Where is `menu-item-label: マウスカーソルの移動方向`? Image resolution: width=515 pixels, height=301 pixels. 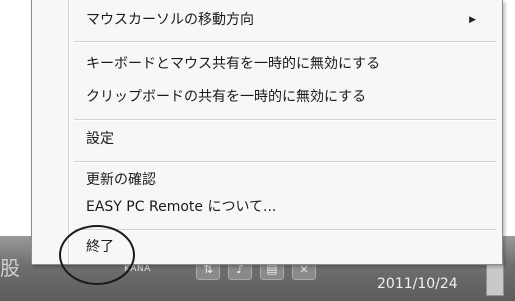 menu-item-label: マウスカーソルの移動方向 is located at coordinates (170, 20).